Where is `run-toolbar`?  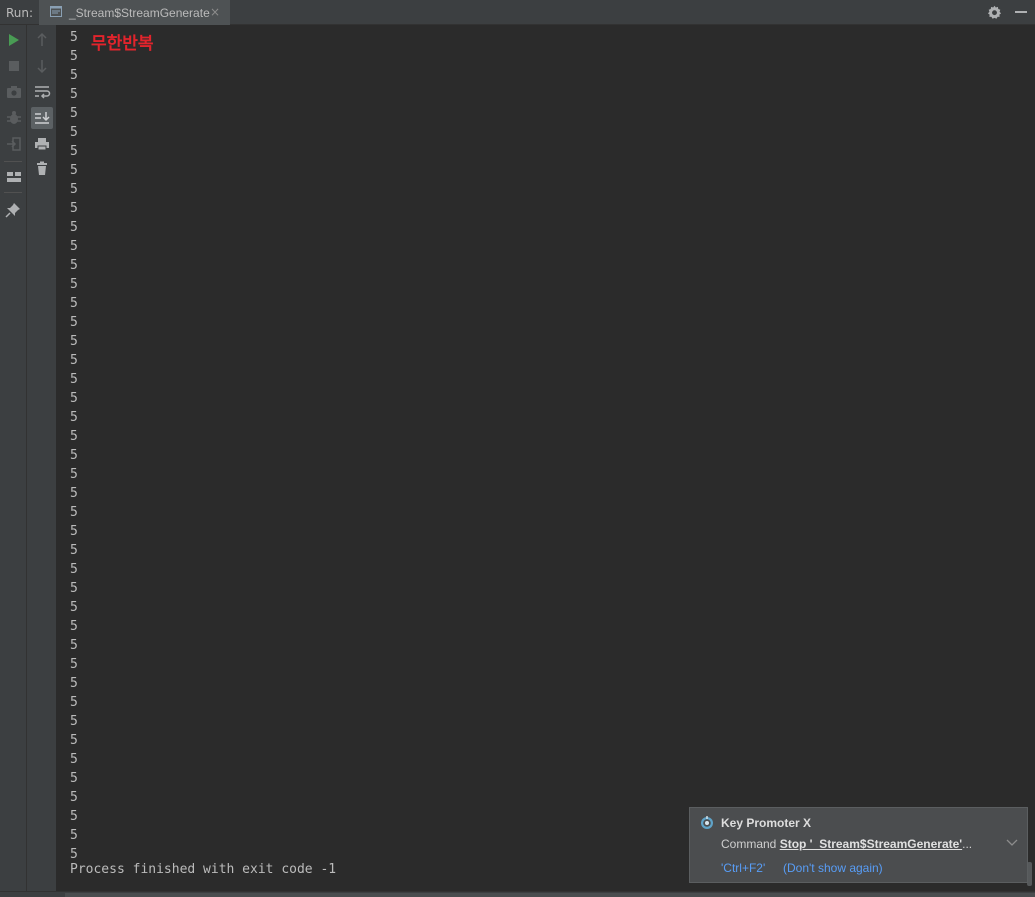 run-toolbar is located at coordinates (13, 458).